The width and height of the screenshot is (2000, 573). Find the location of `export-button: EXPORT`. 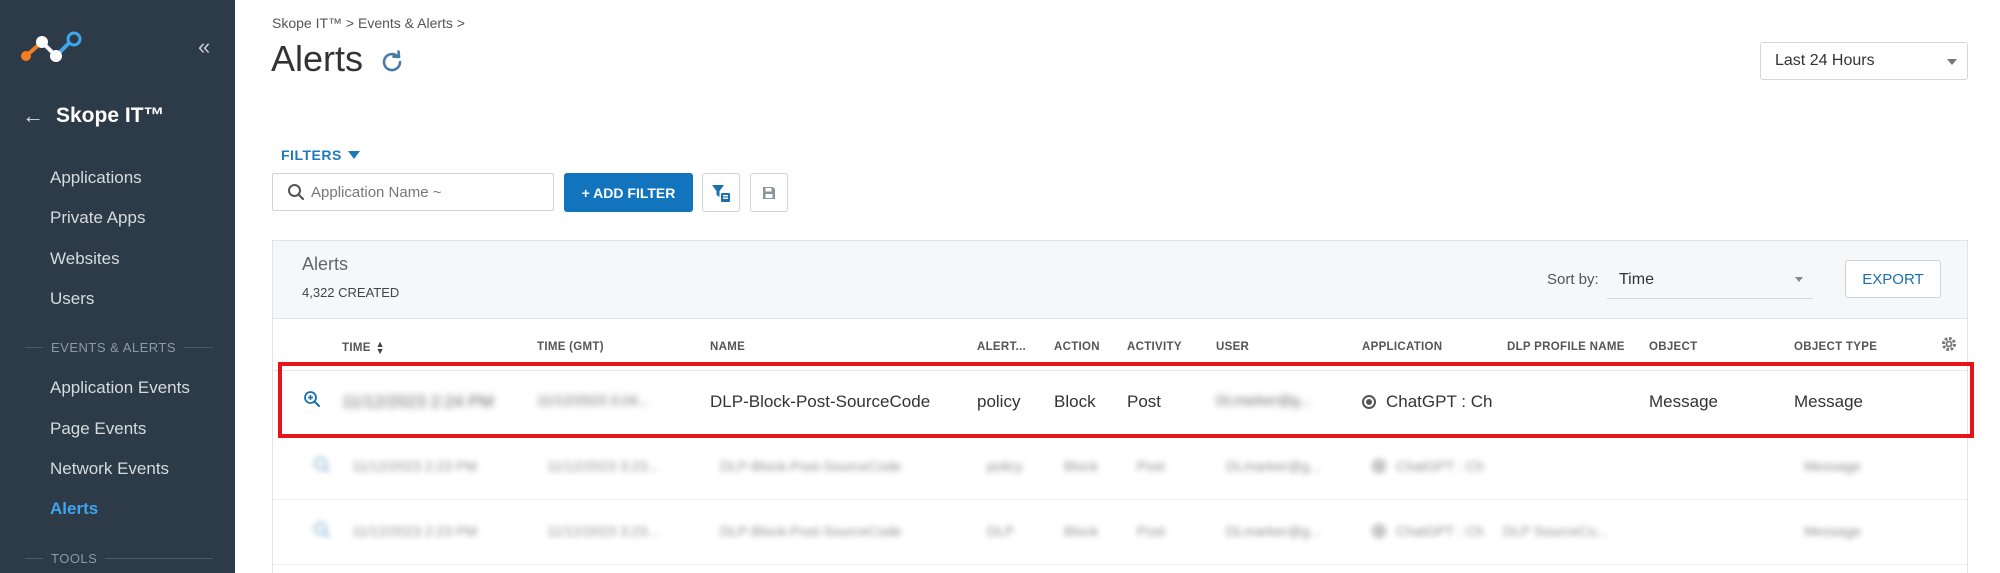

export-button: EXPORT is located at coordinates (1893, 279).